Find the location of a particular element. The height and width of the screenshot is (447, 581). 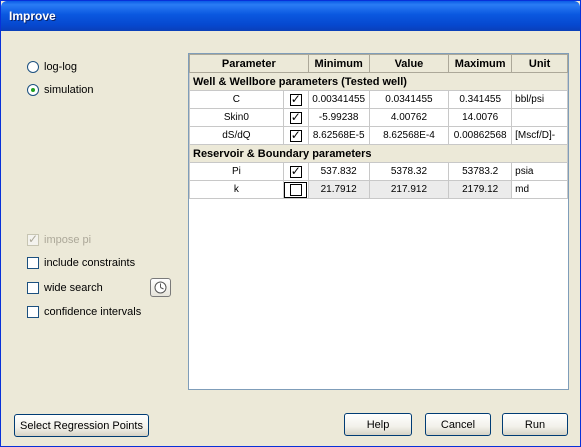

wide-search-checkbox: wide search is located at coordinates (65, 288).